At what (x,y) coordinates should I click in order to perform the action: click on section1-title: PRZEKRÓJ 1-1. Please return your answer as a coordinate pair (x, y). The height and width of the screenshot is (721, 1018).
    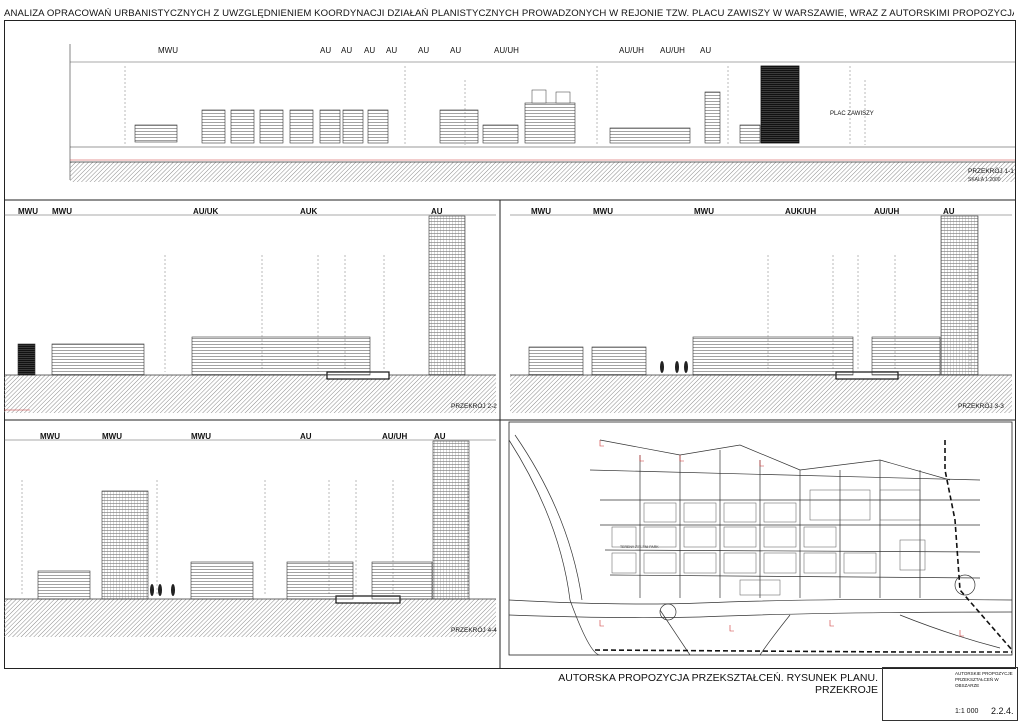
    Looking at the image, I should click on (991, 171).